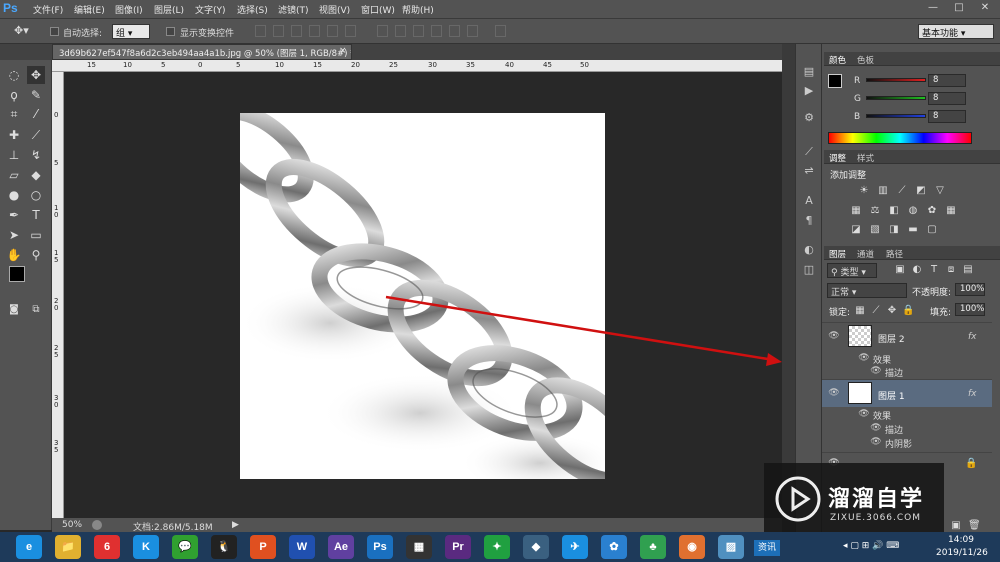 The width and height of the screenshot is (1000, 562). Describe the element at coordinates (17, 274) in the screenshot. I see `foreground-color-swatch` at that location.